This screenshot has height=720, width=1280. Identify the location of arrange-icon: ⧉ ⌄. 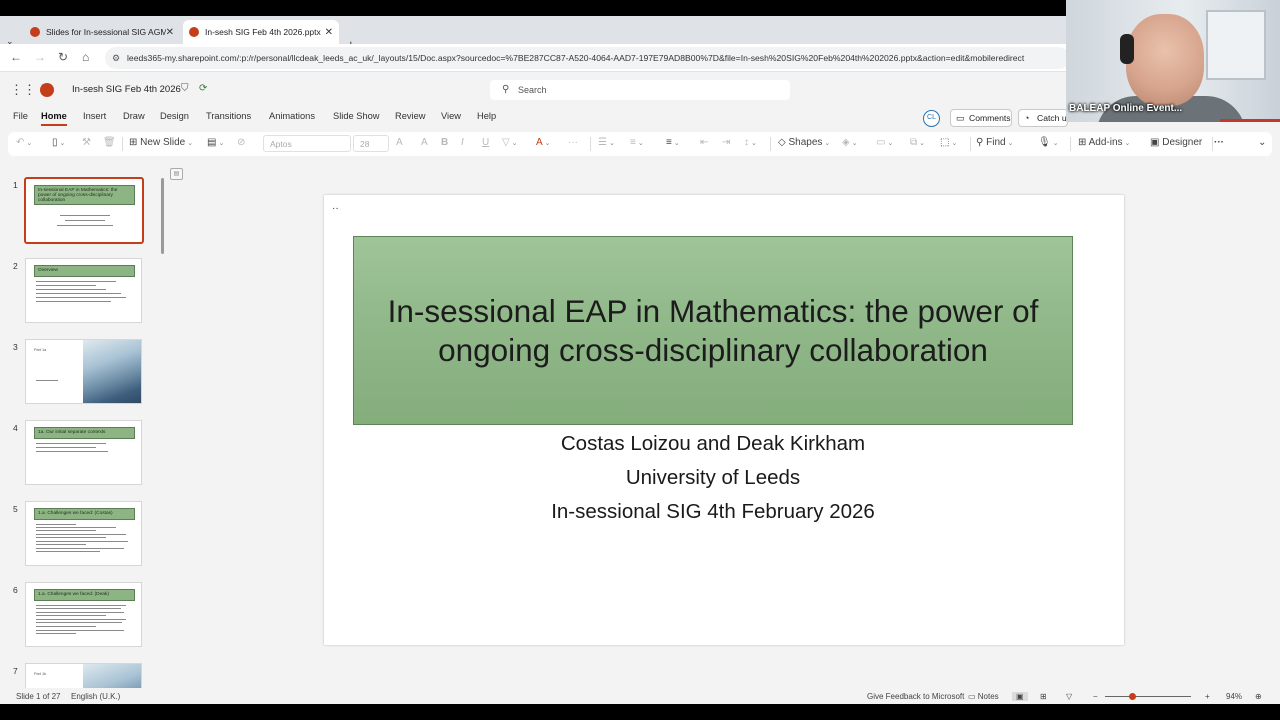
(917, 142).